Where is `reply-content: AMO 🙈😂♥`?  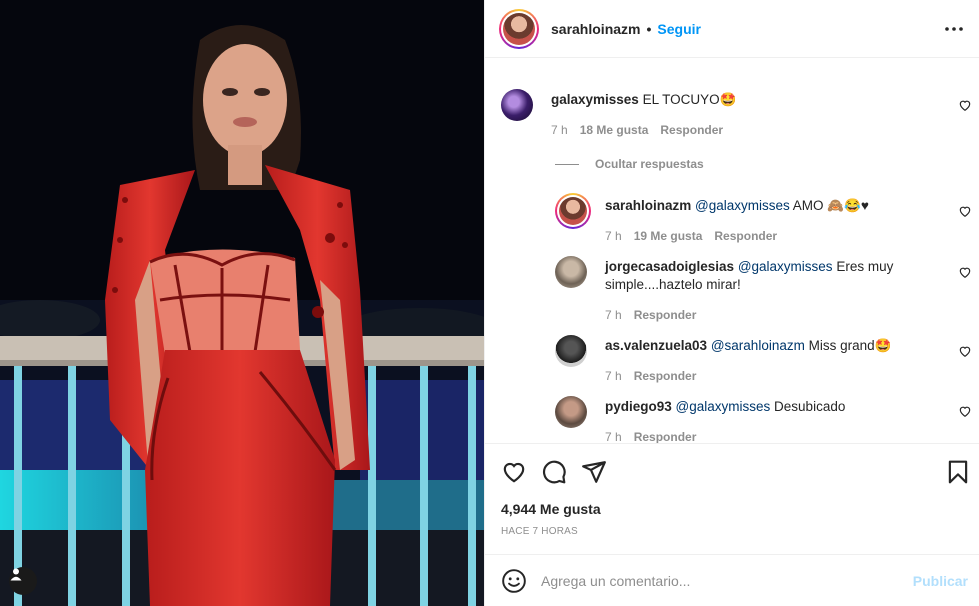 reply-content: AMO 🙈😂♥ is located at coordinates (830, 205).